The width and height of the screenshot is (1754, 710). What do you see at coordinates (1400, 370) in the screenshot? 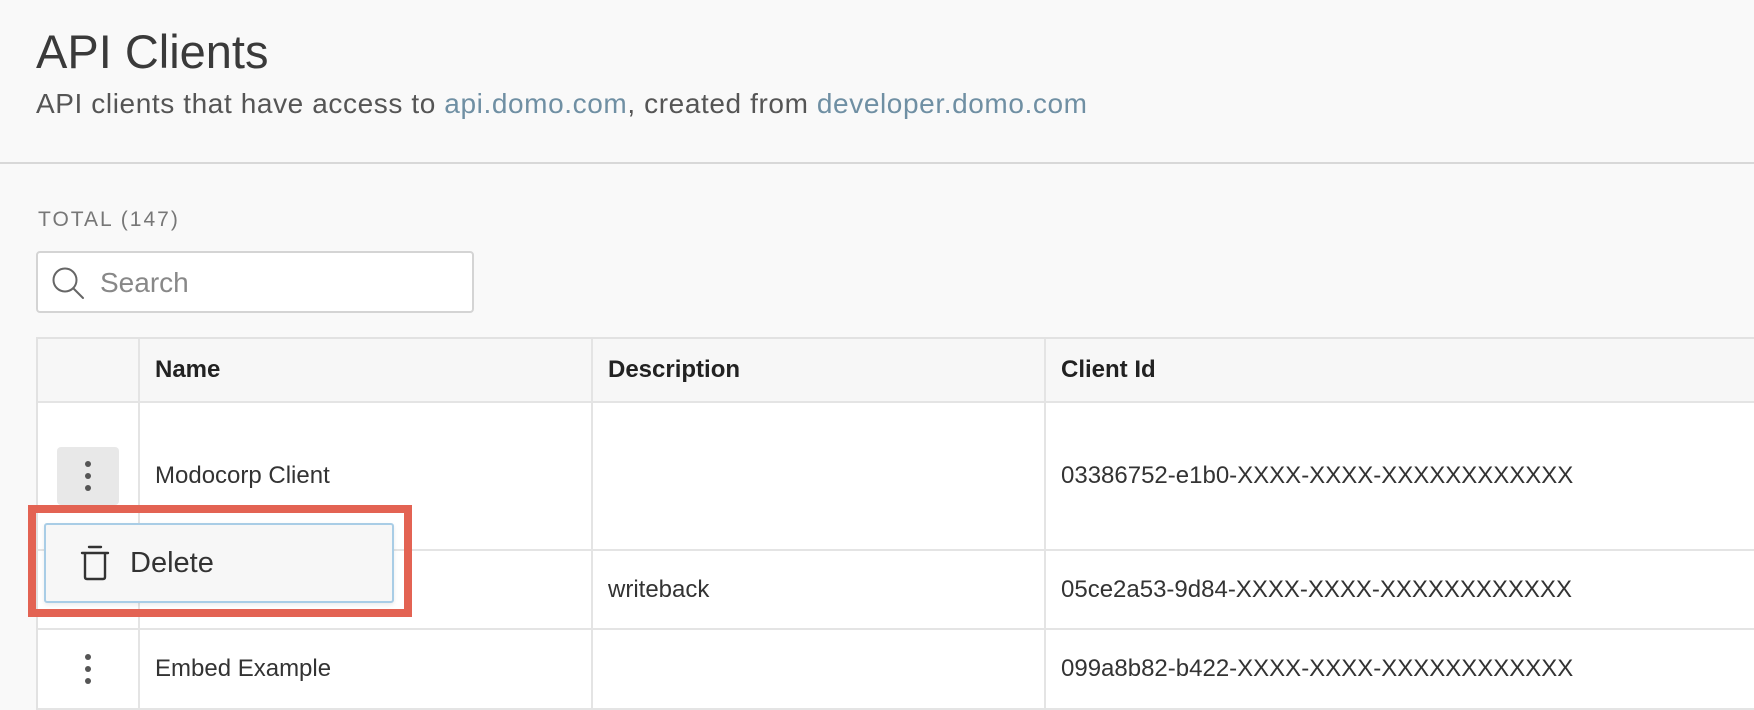
I see `column-header-client-id: Client Id` at bounding box center [1400, 370].